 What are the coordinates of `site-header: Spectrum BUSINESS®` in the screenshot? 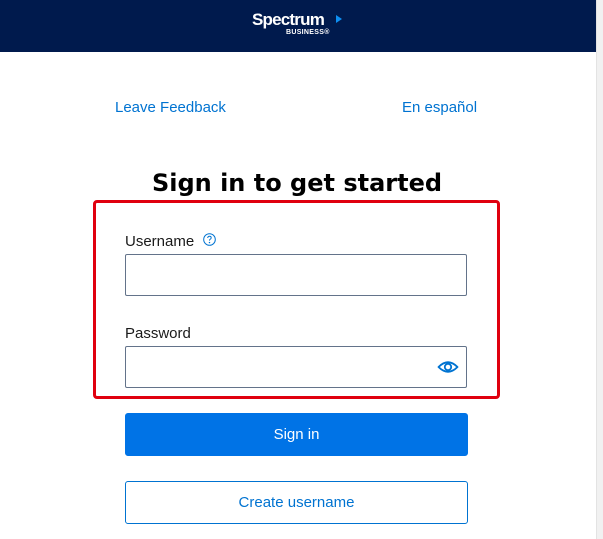 It's located at (298, 26).